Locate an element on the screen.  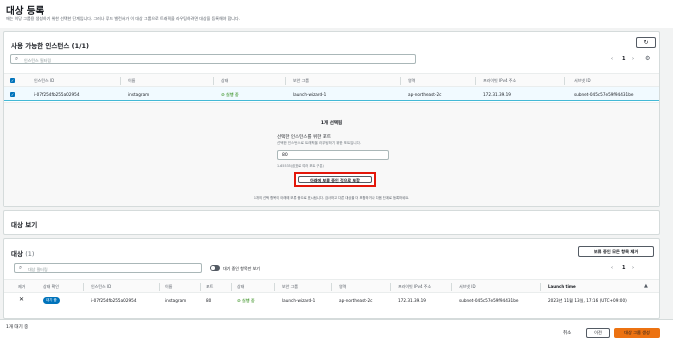
port-range-hint: 1-65535(쉼표로 여러 포트 구분) is located at coordinates (300, 166).